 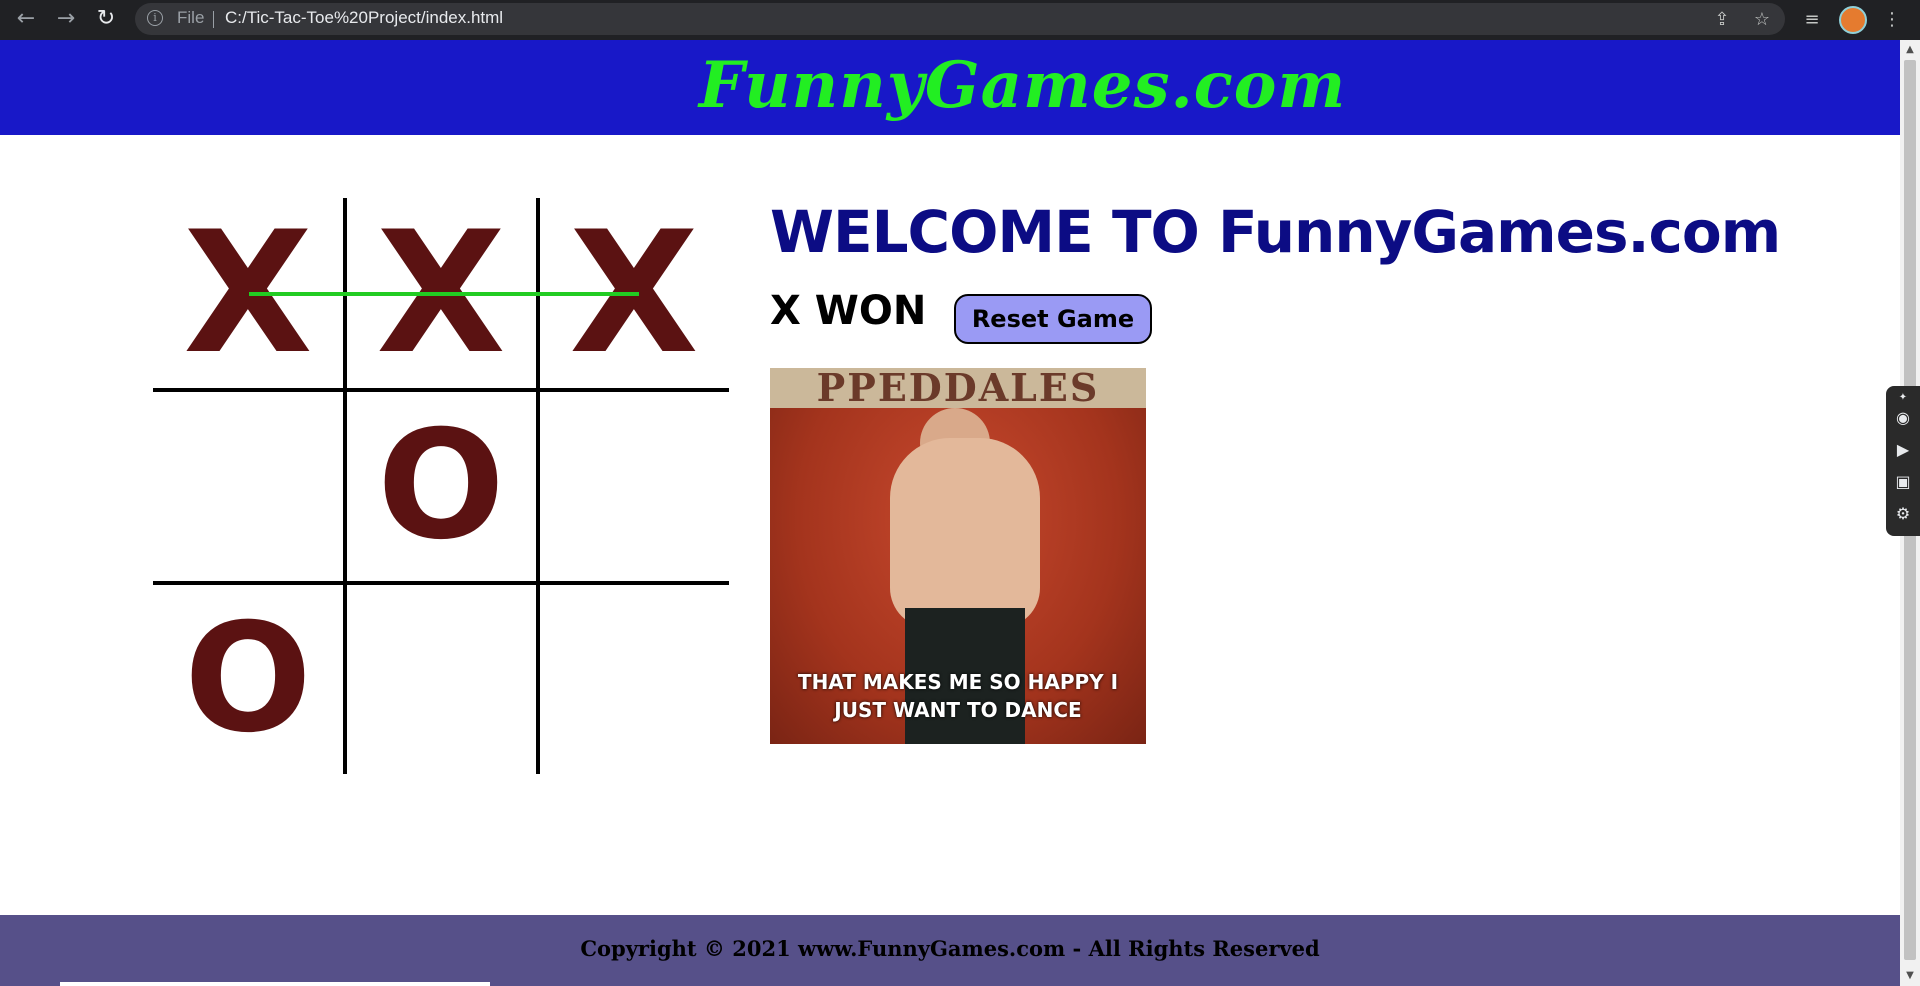 What do you see at coordinates (26, 19) in the screenshot?
I see `back-icon: ←` at bounding box center [26, 19].